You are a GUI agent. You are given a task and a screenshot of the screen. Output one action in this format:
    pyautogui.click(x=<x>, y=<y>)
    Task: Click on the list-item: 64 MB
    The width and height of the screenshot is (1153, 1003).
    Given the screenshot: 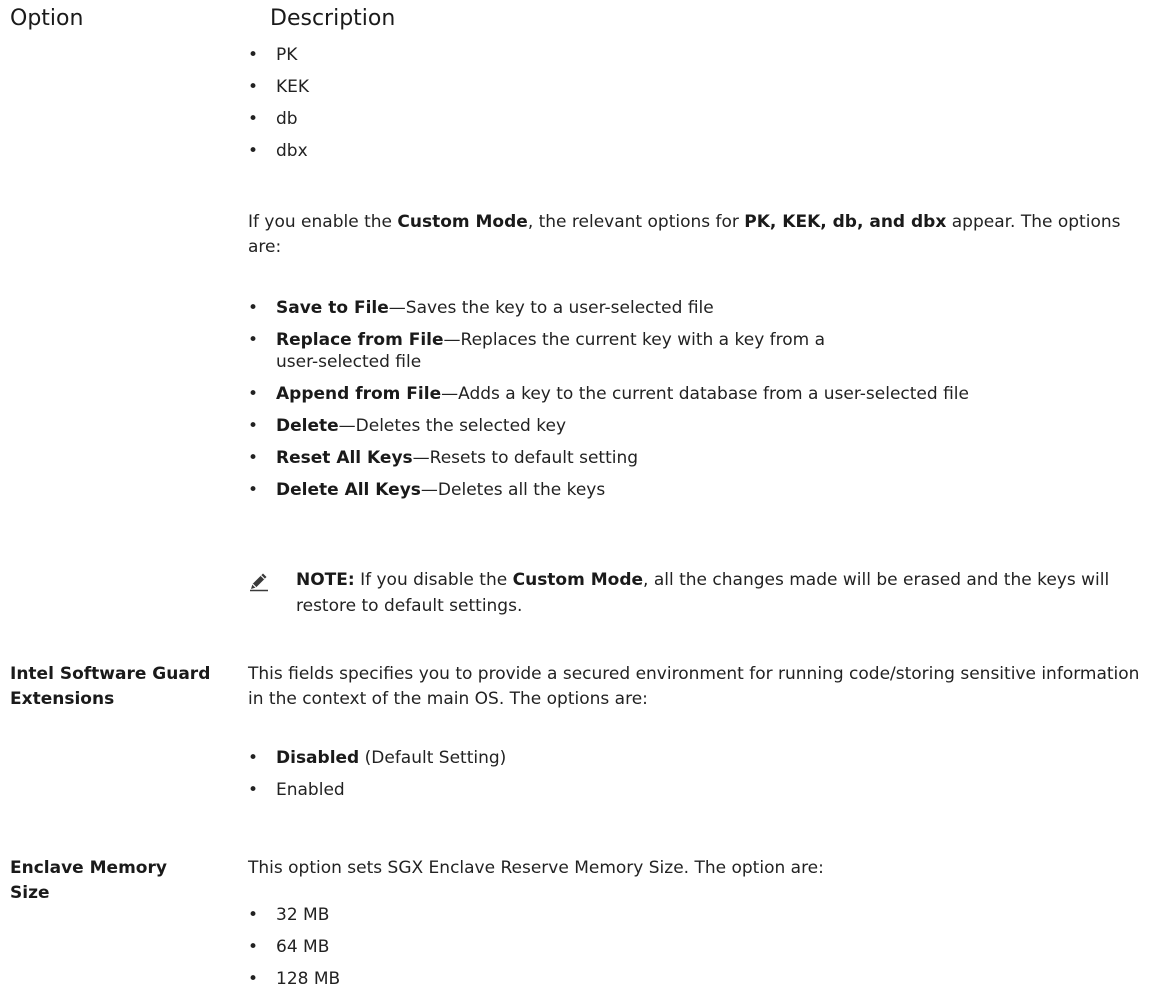 What is the action you would take?
    pyautogui.click(x=294, y=947)
    